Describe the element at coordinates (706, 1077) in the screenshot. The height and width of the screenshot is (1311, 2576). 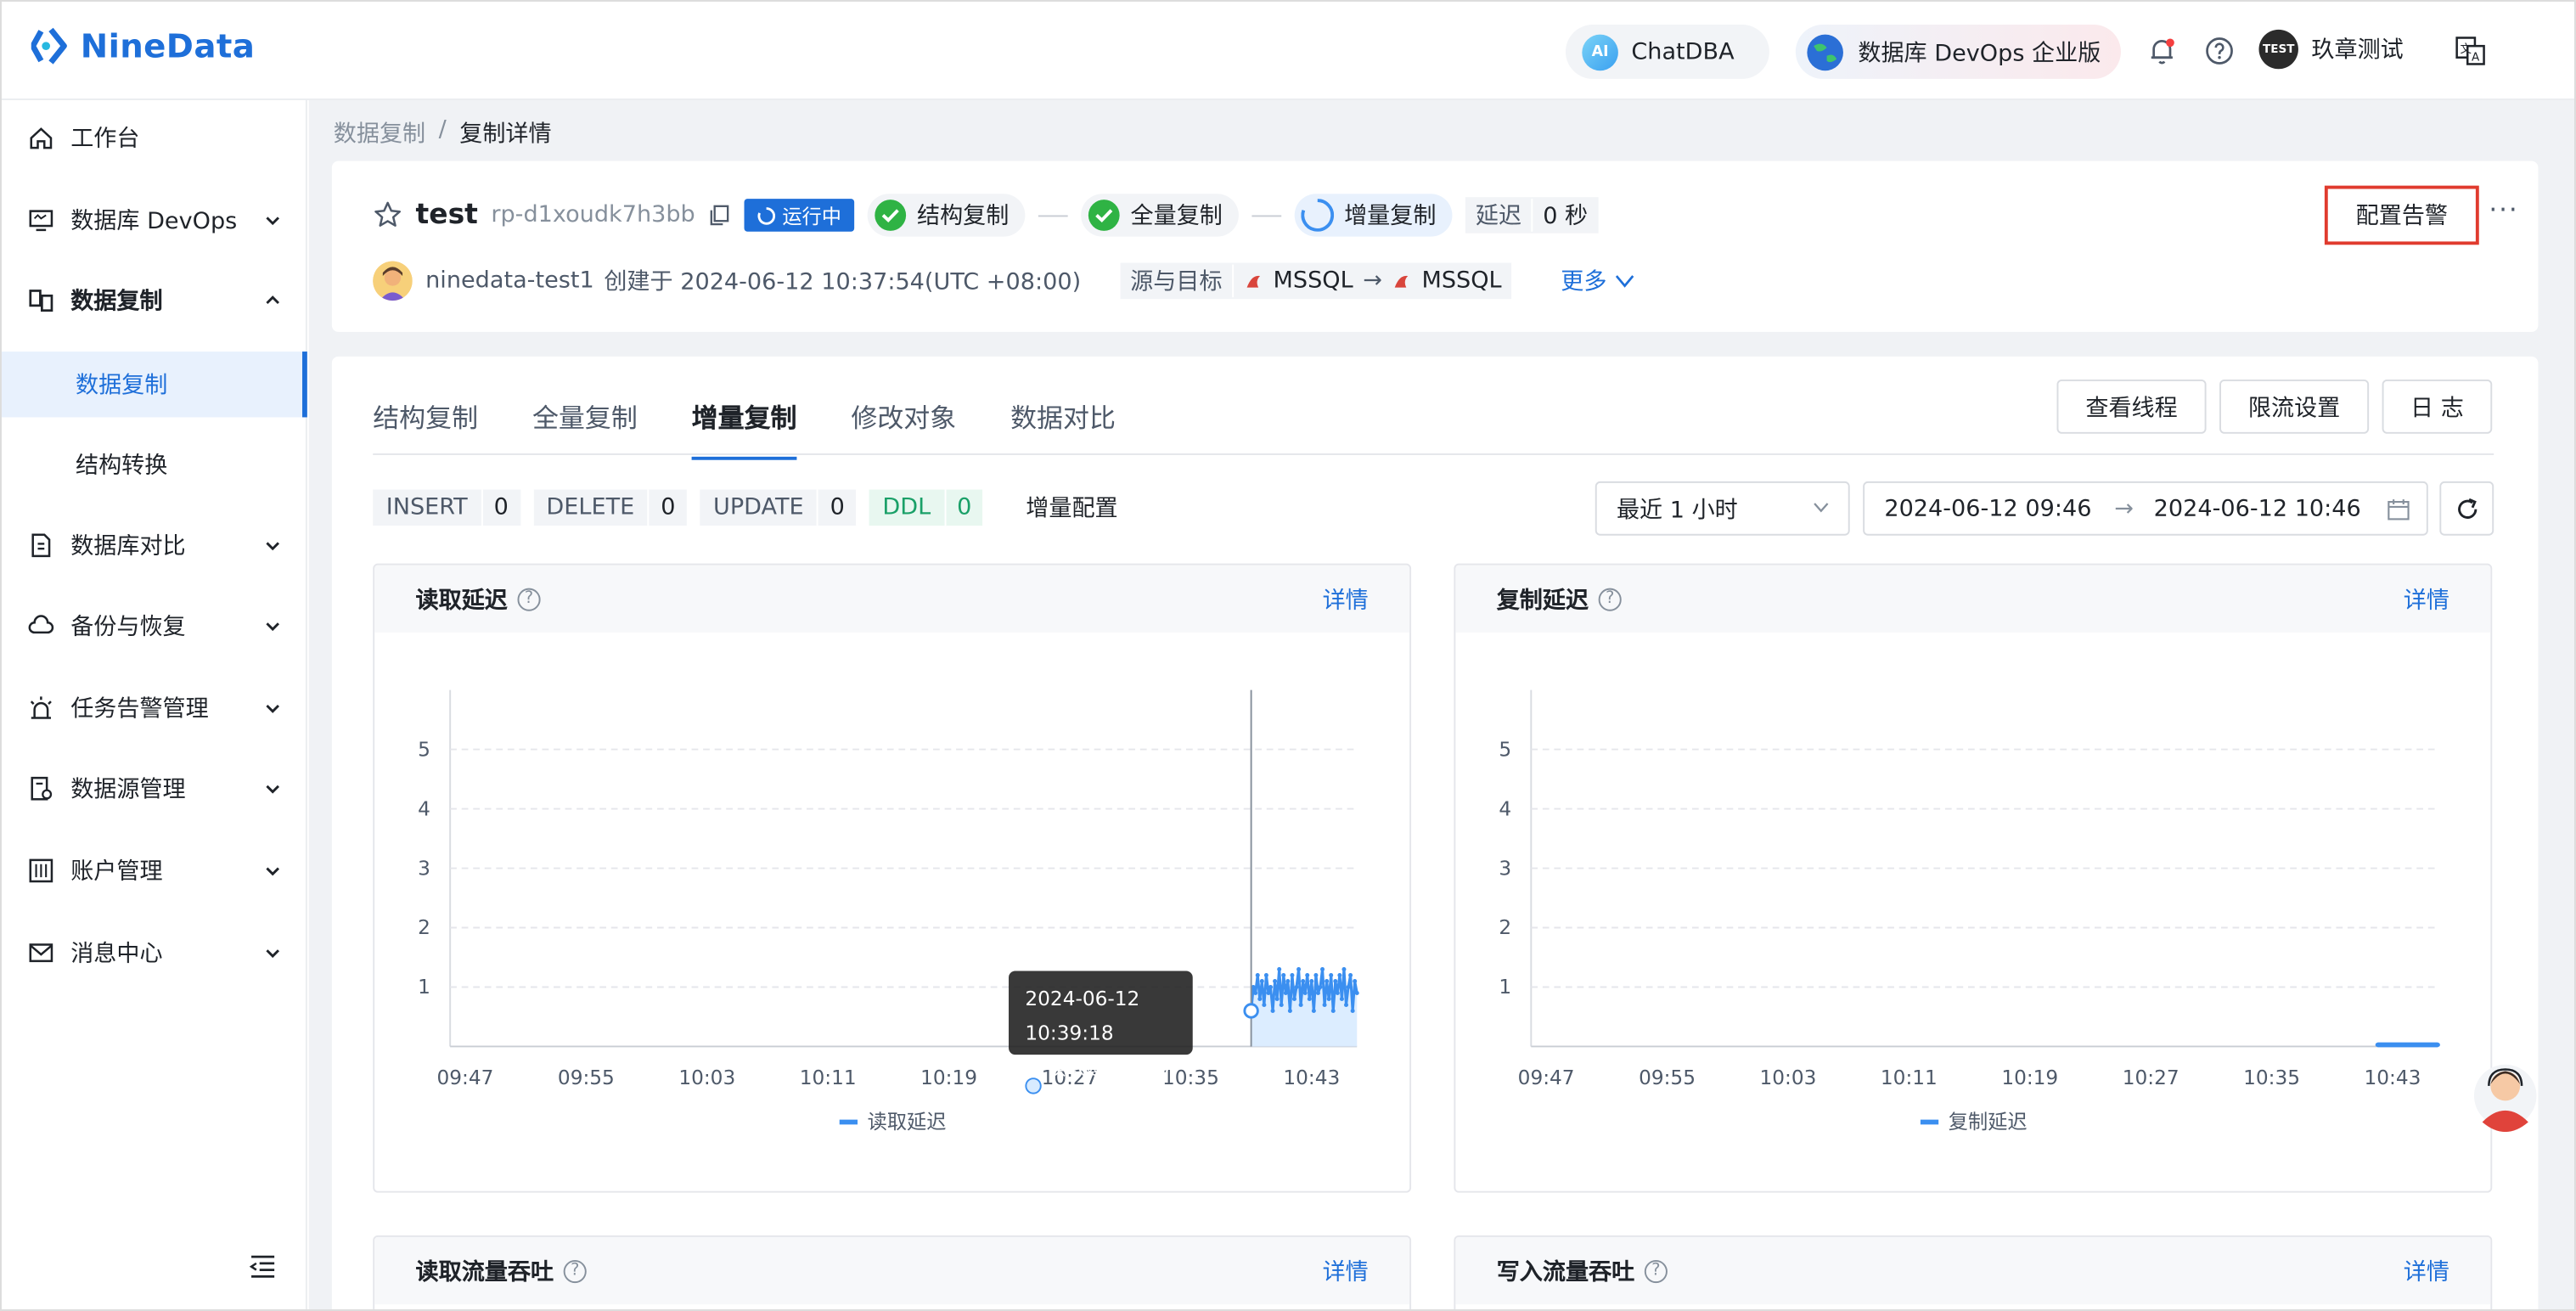
I see `x-tick-label: 10:03` at that location.